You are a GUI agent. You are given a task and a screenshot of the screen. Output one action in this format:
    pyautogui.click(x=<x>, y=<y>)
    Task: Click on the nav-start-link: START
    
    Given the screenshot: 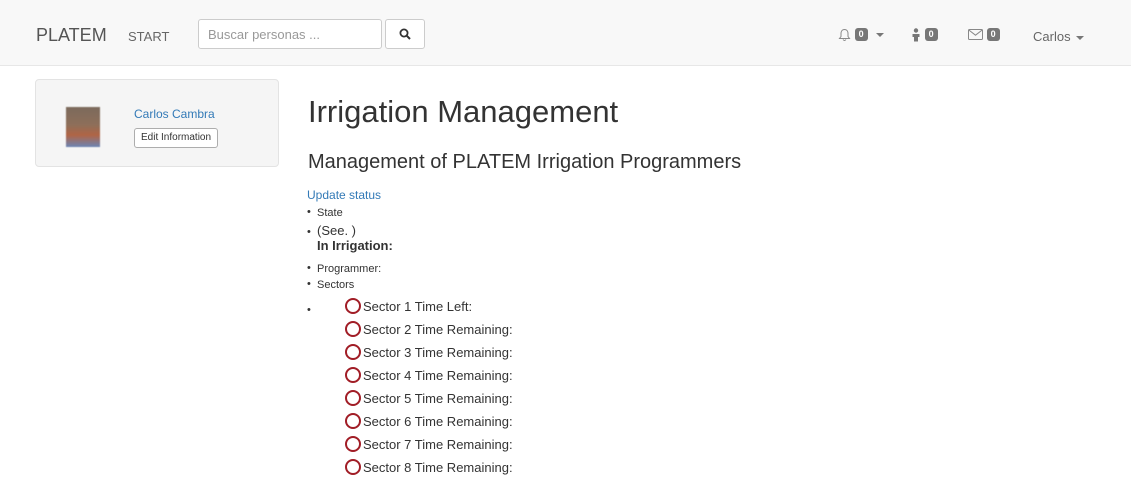 What is the action you would take?
    pyautogui.click(x=148, y=36)
    